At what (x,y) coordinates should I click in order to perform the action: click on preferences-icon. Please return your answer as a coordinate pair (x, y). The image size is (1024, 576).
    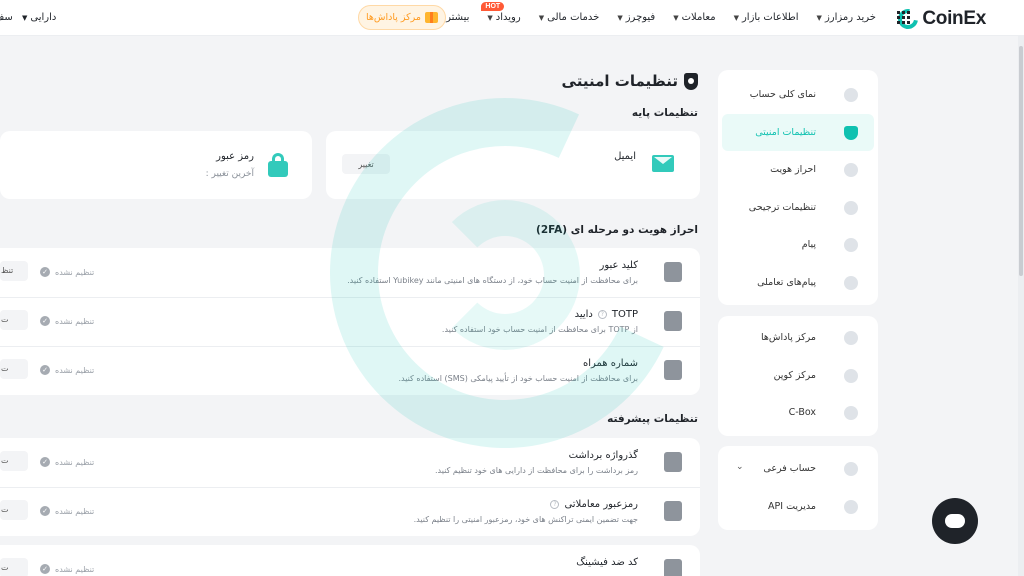
    Looking at the image, I should click on (851, 207).